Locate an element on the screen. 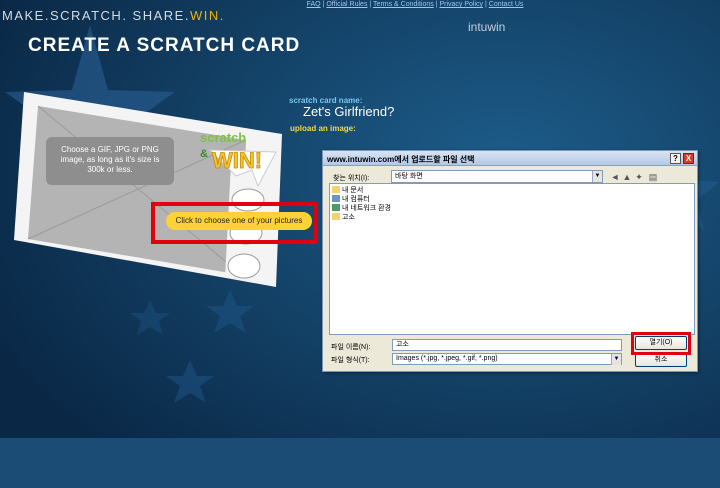 The width and height of the screenshot is (720, 488). dialog-title: www.intuwin.com에서 업로드할 파일 선택 is located at coordinates (401, 159).